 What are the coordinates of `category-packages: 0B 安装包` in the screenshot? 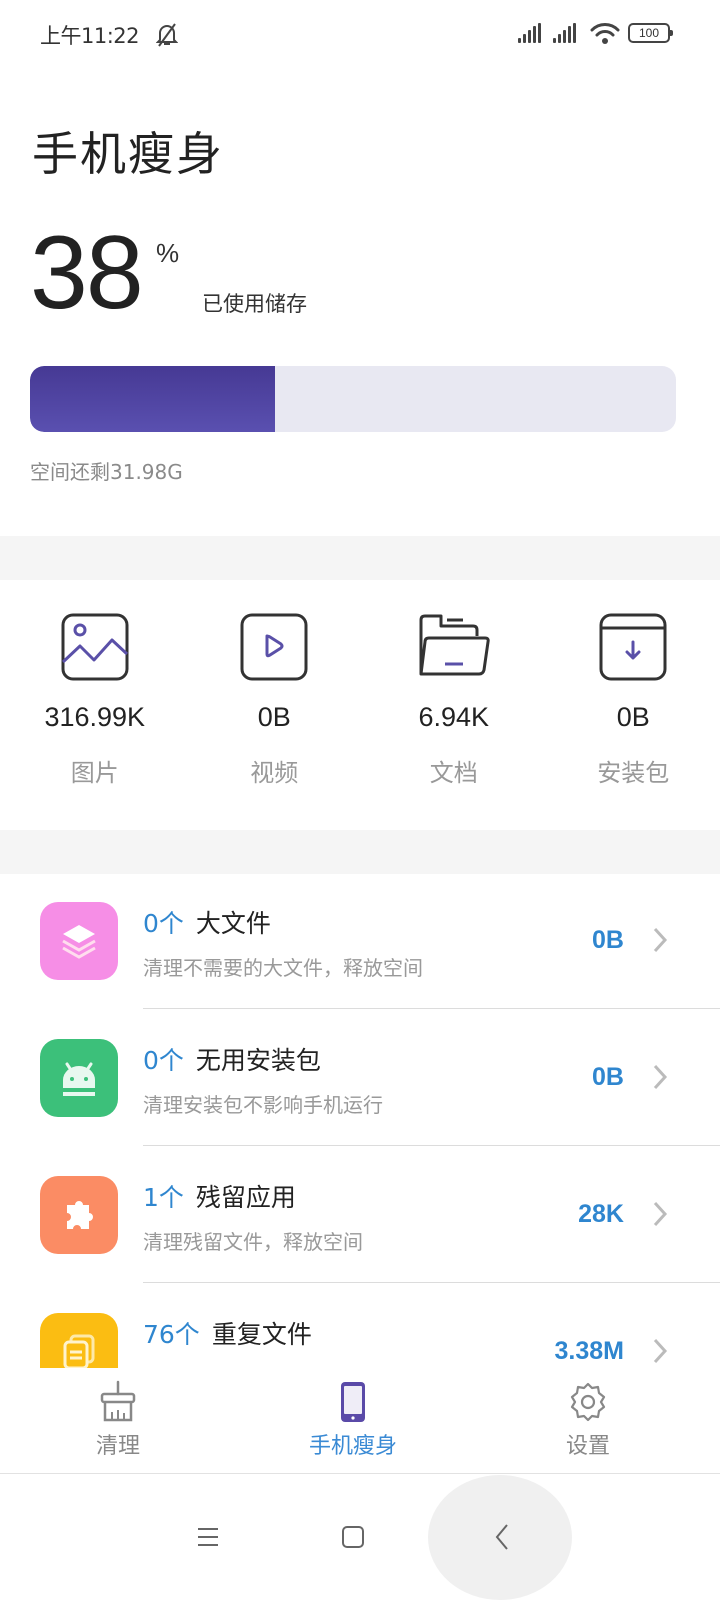 It's located at (630, 710).